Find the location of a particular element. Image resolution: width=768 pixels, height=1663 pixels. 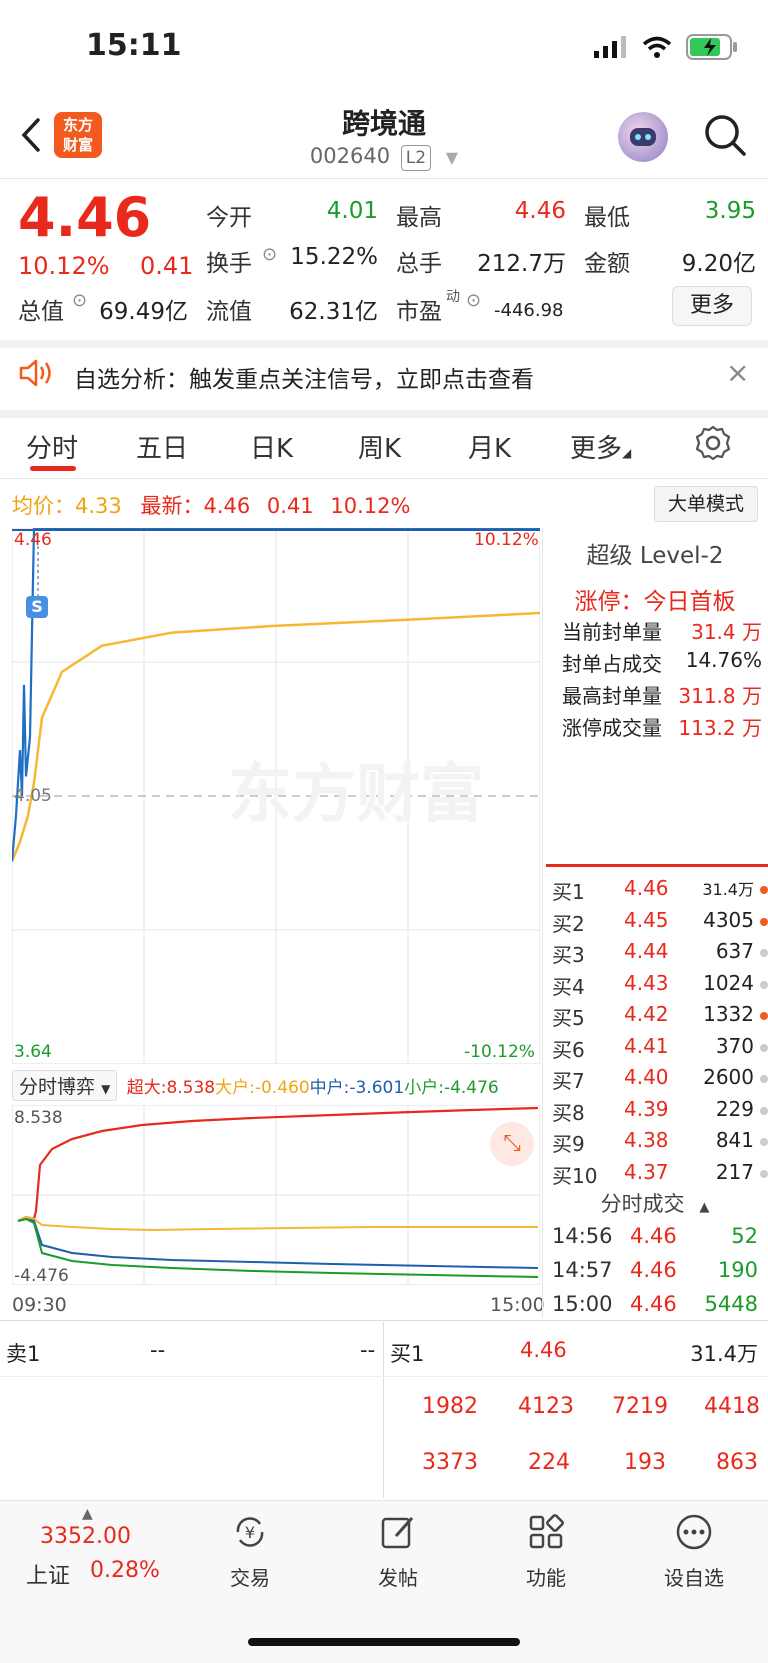

tab-more: 更多◢ is located at coordinates (600, 446).